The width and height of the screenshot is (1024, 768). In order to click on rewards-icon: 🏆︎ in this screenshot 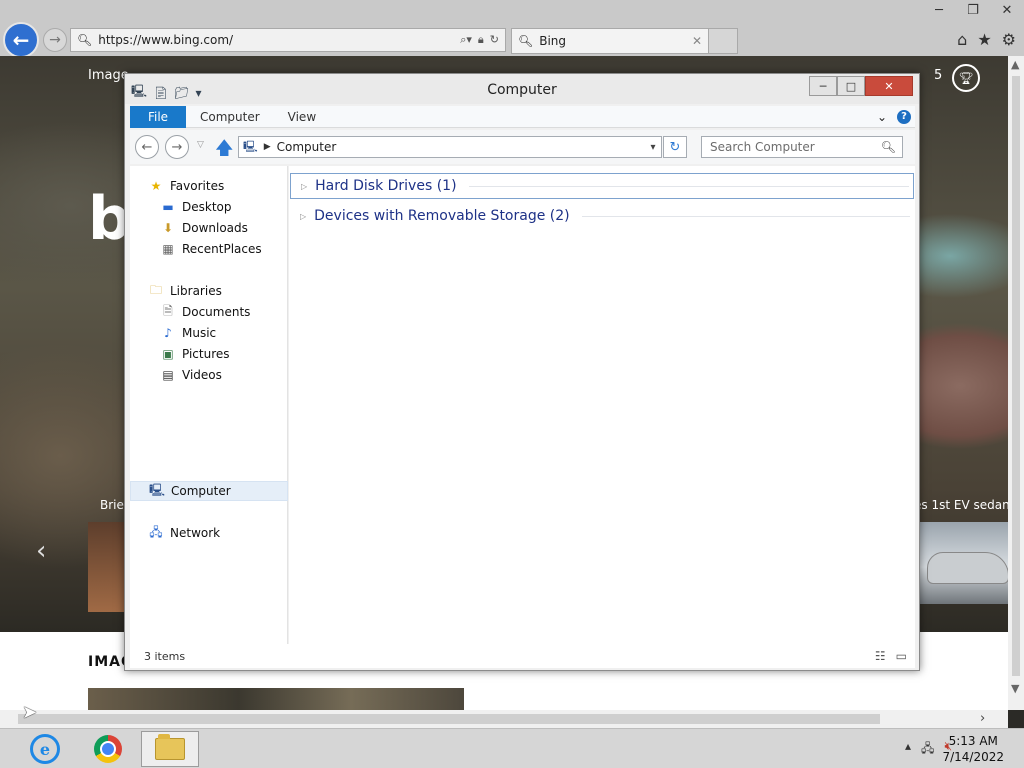, I will do `click(966, 78)`.